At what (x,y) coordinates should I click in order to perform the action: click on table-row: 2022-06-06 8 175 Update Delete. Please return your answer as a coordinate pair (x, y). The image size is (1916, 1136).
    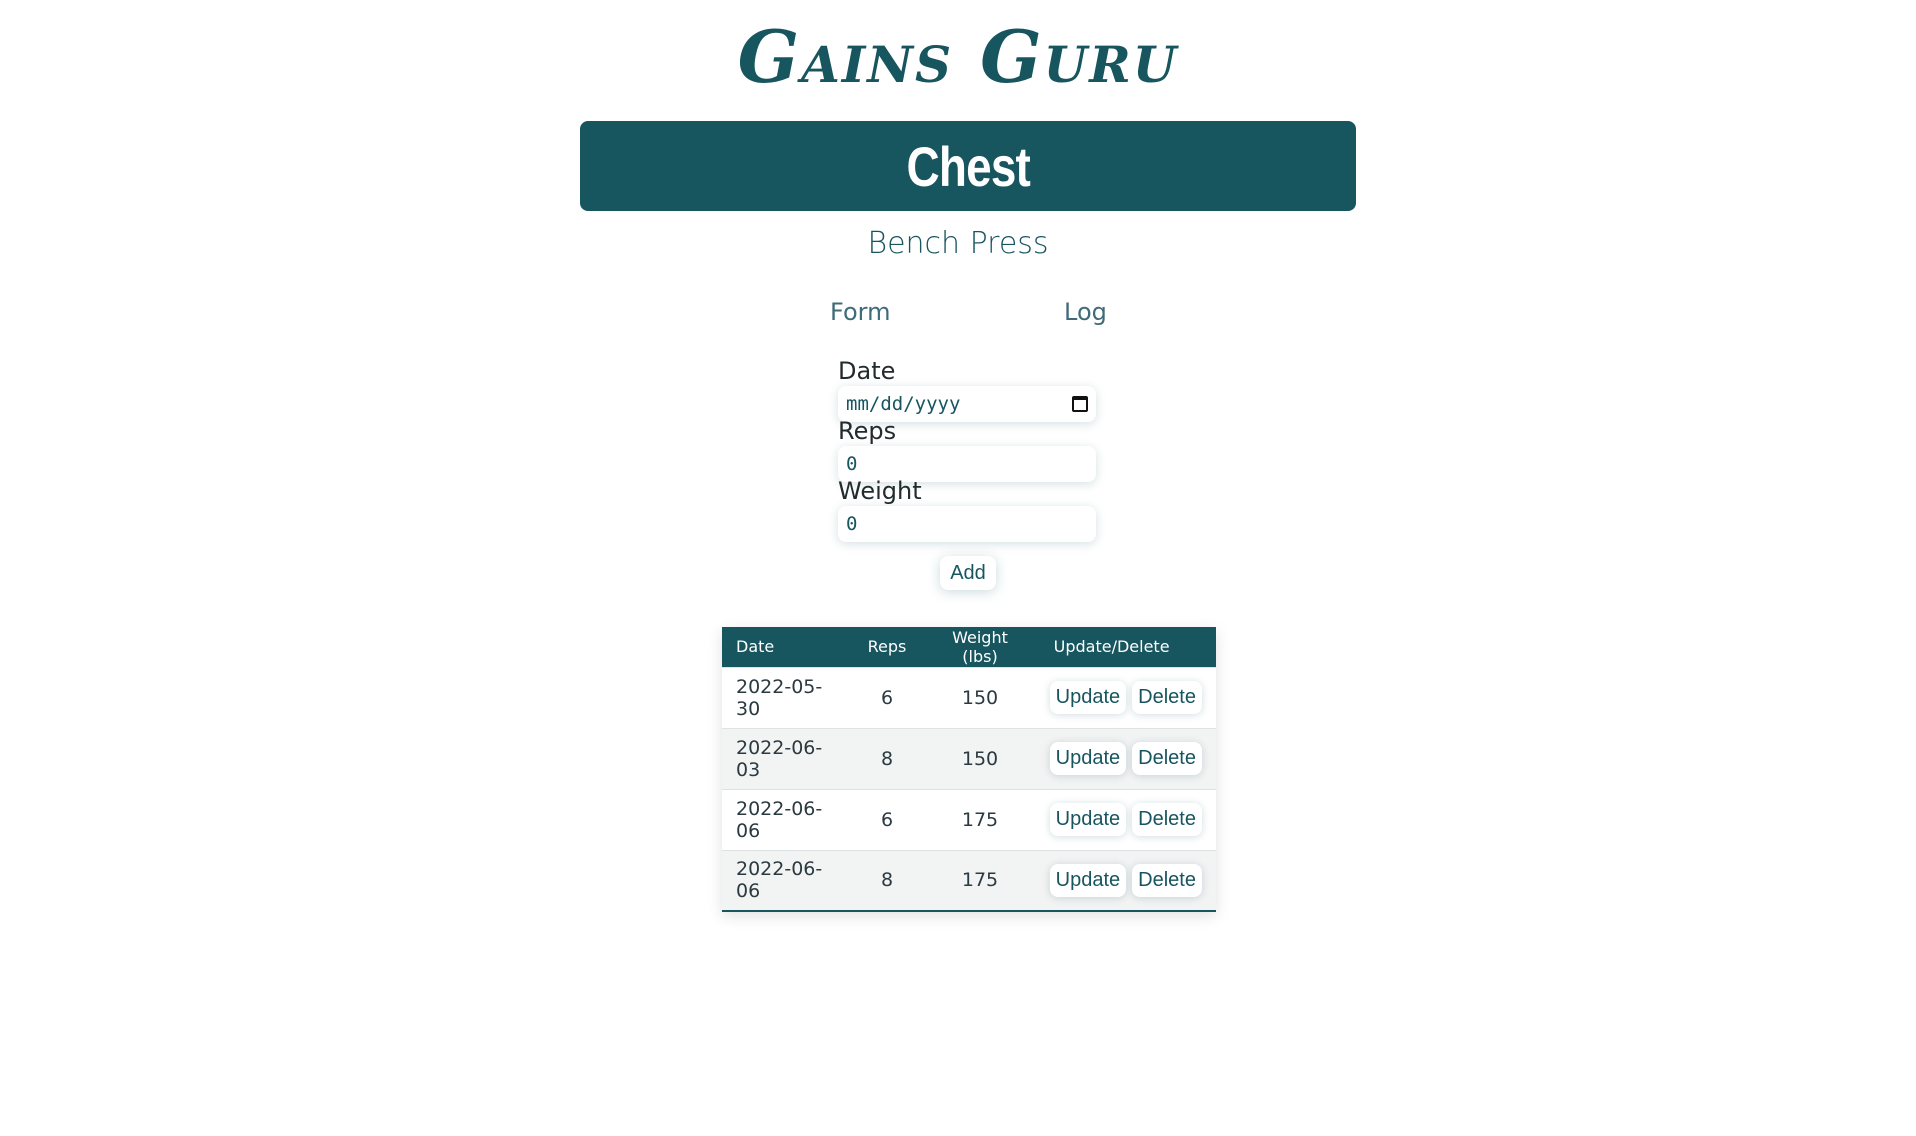
    Looking at the image, I should click on (969, 880).